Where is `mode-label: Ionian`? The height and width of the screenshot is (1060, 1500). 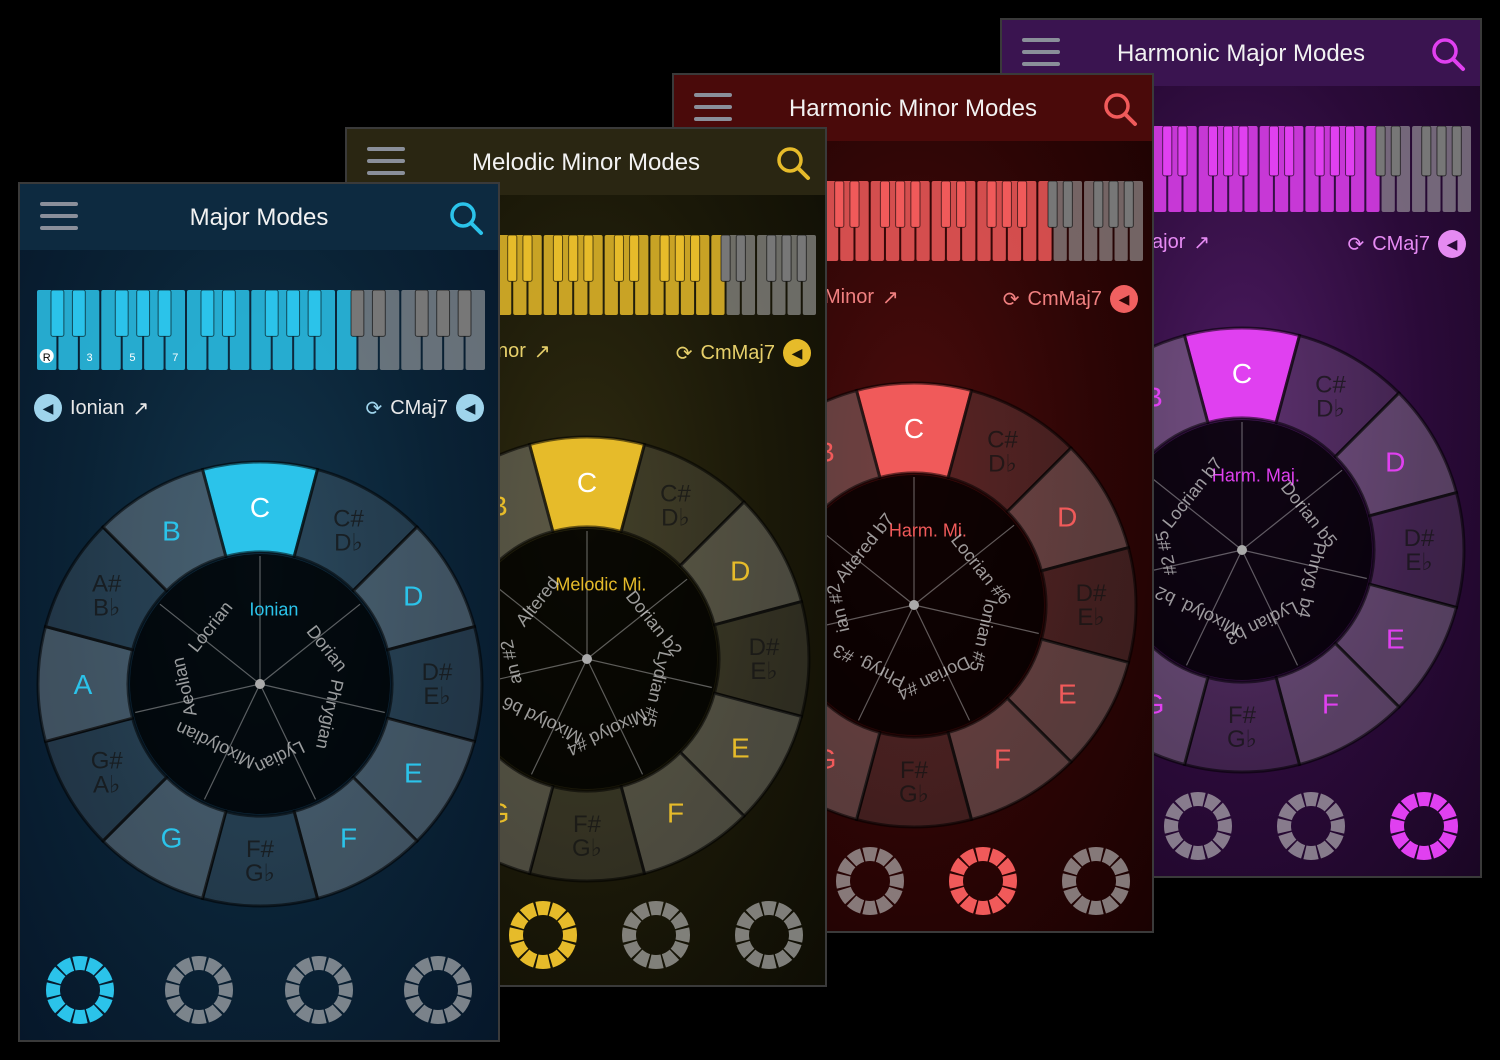 mode-label: Ionian is located at coordinates (273, 609).